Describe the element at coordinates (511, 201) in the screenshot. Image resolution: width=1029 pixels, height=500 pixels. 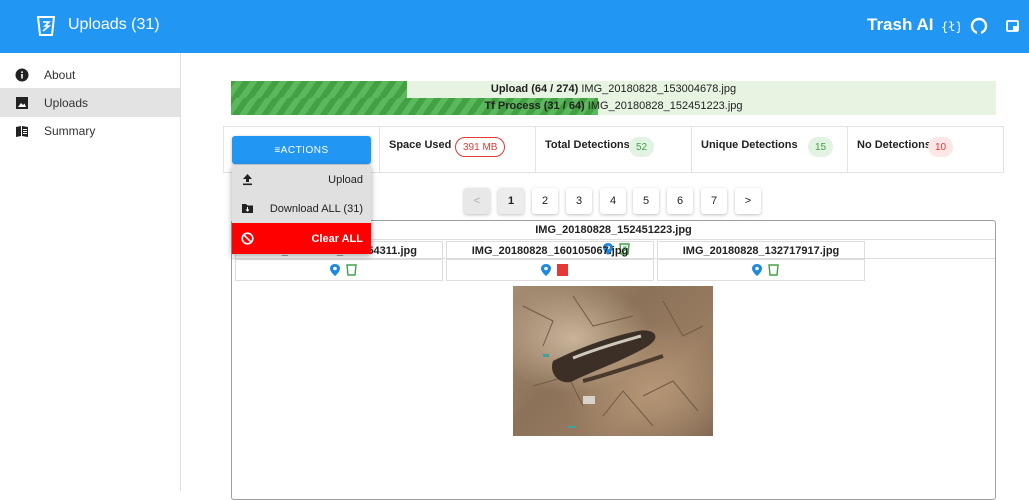
I see `page-button-1: 1` at that location.